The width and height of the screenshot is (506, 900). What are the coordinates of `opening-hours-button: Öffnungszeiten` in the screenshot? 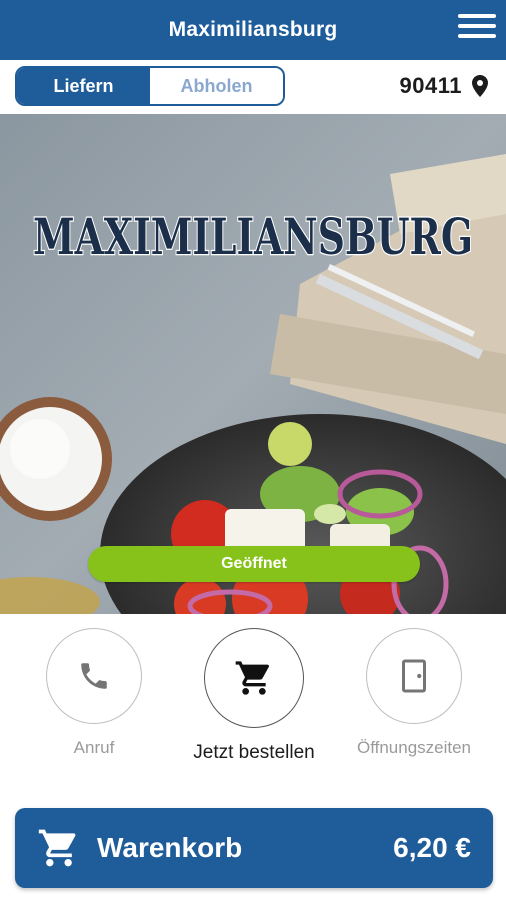 It's located at (414, 693).